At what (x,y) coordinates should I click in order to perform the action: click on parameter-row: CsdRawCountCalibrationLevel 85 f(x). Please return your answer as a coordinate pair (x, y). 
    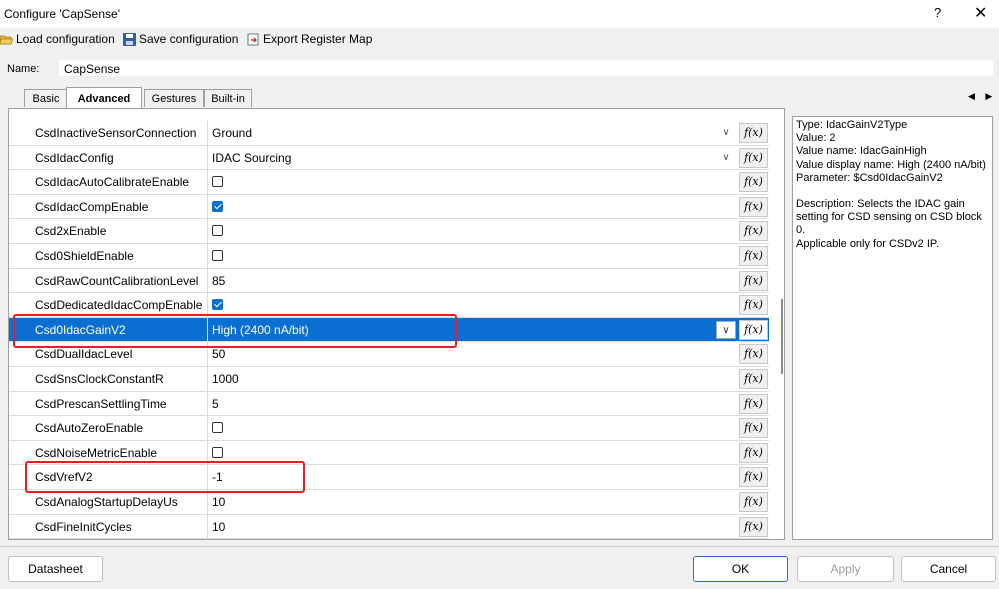
    Looking at the image, I should click on (389, 281).